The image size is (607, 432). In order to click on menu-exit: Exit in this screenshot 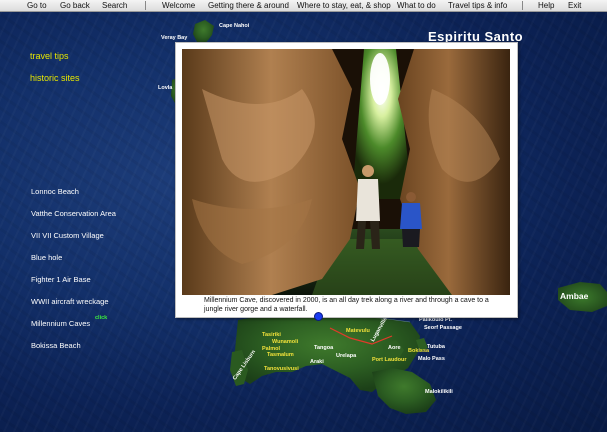, I will do `click(574, 6)`.